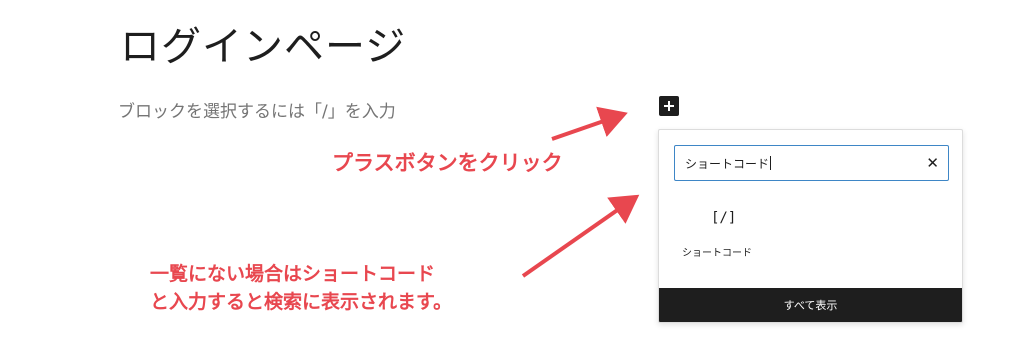 The image size is (1024, 362). Describe the element at coordinates (589, 123) in the screenshot. I see `arrow-to-plus-button` at that location.